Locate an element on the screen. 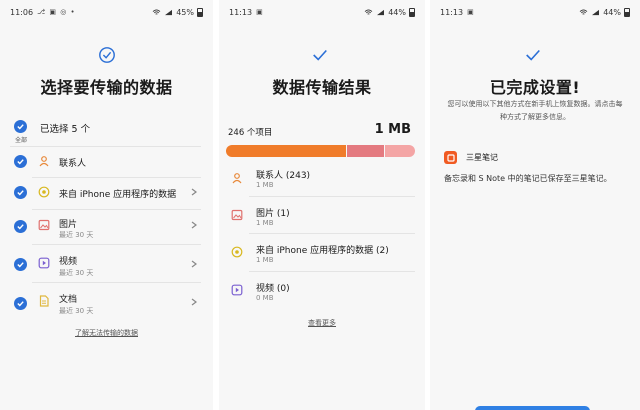  documents-checkbox is located at coordinates (20, 303).